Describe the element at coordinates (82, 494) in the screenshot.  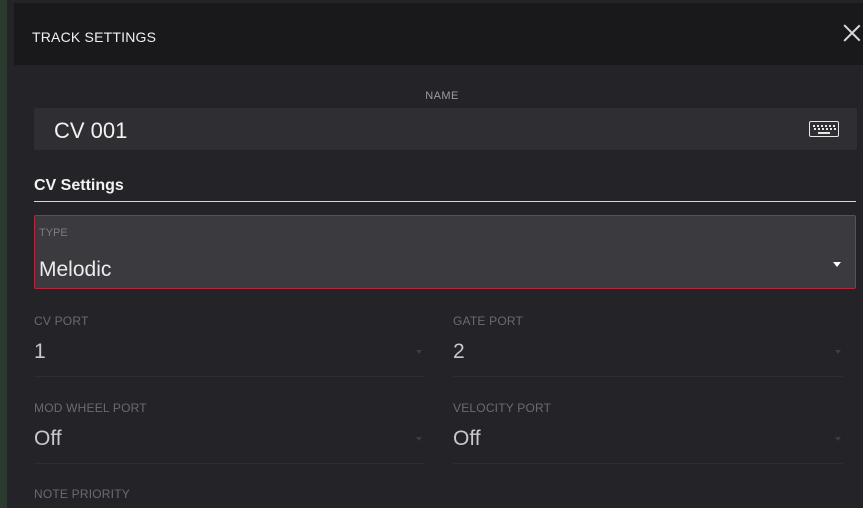
I see `note-priority-label: NOTE PRIORITY` at that location.